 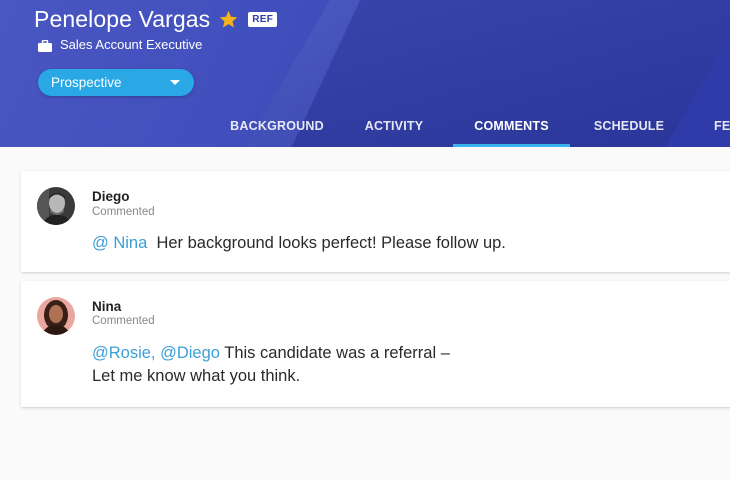 I want to click on comment-message: This candidate was a referral –, so click(x=337, y=353).